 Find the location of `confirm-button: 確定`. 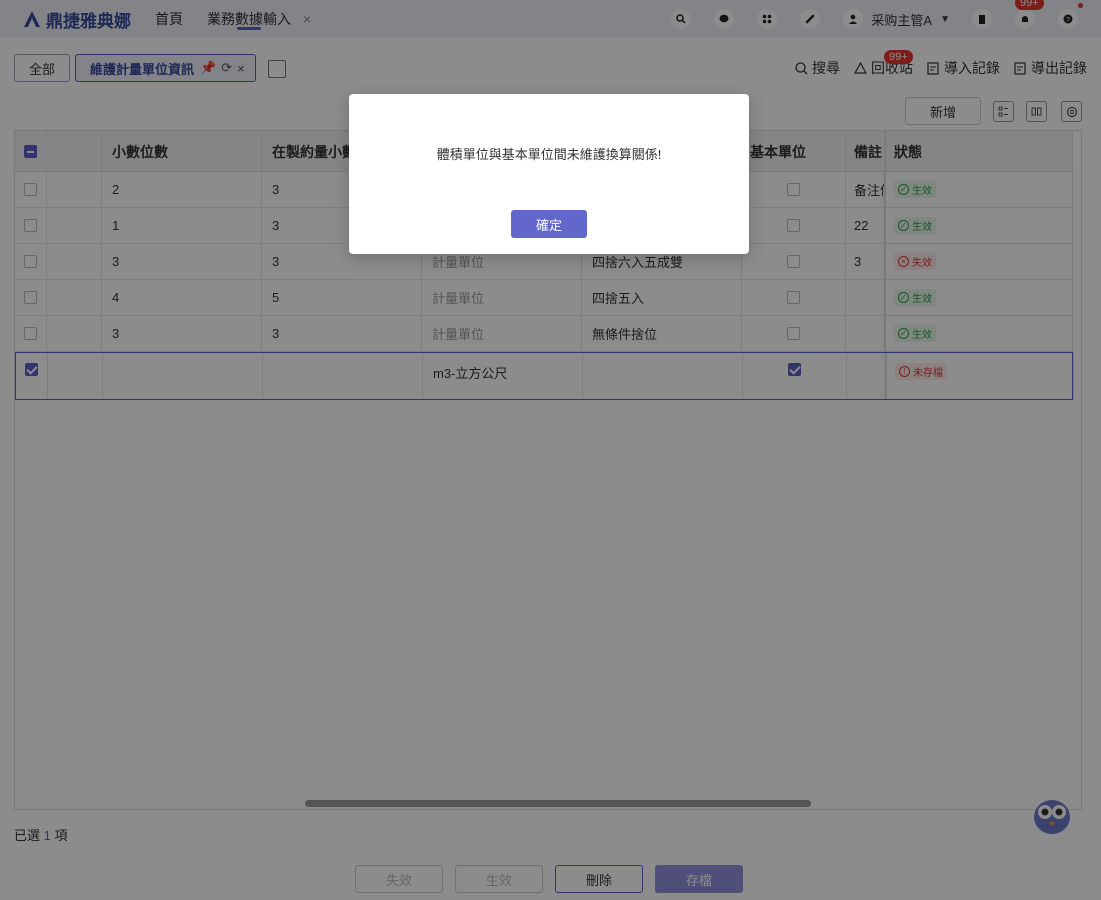

confirm-button: 確定 is located at coordinates (549, 224).